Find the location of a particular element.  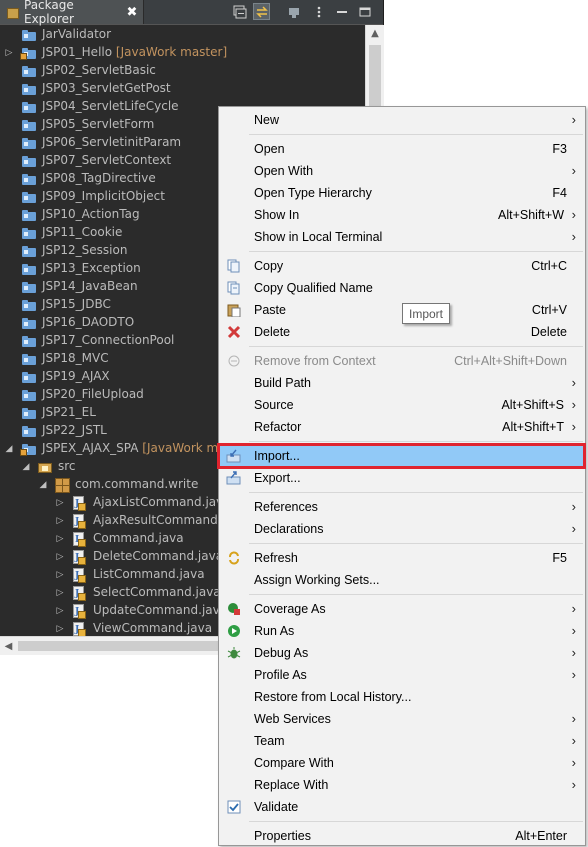

menu-item-shortcut: Delete is located at coordinates (548, 332).